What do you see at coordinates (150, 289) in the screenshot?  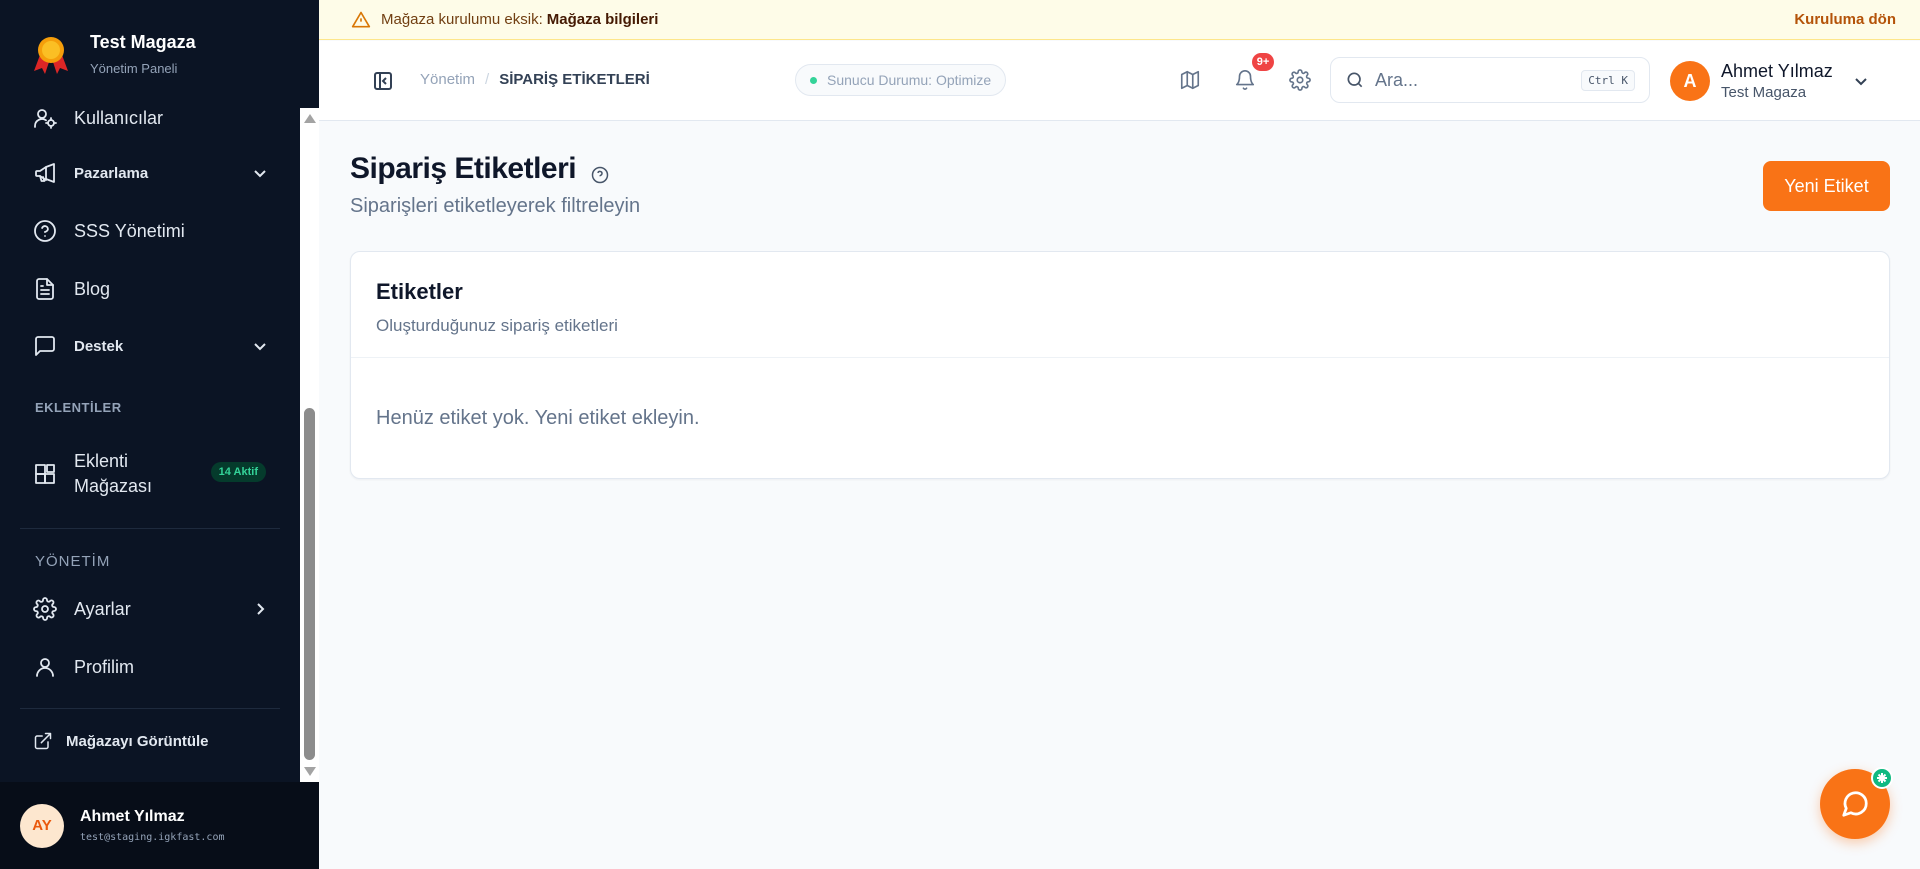 I see `sidebar-item-blog: Blog` at bounding box center [150, 289].